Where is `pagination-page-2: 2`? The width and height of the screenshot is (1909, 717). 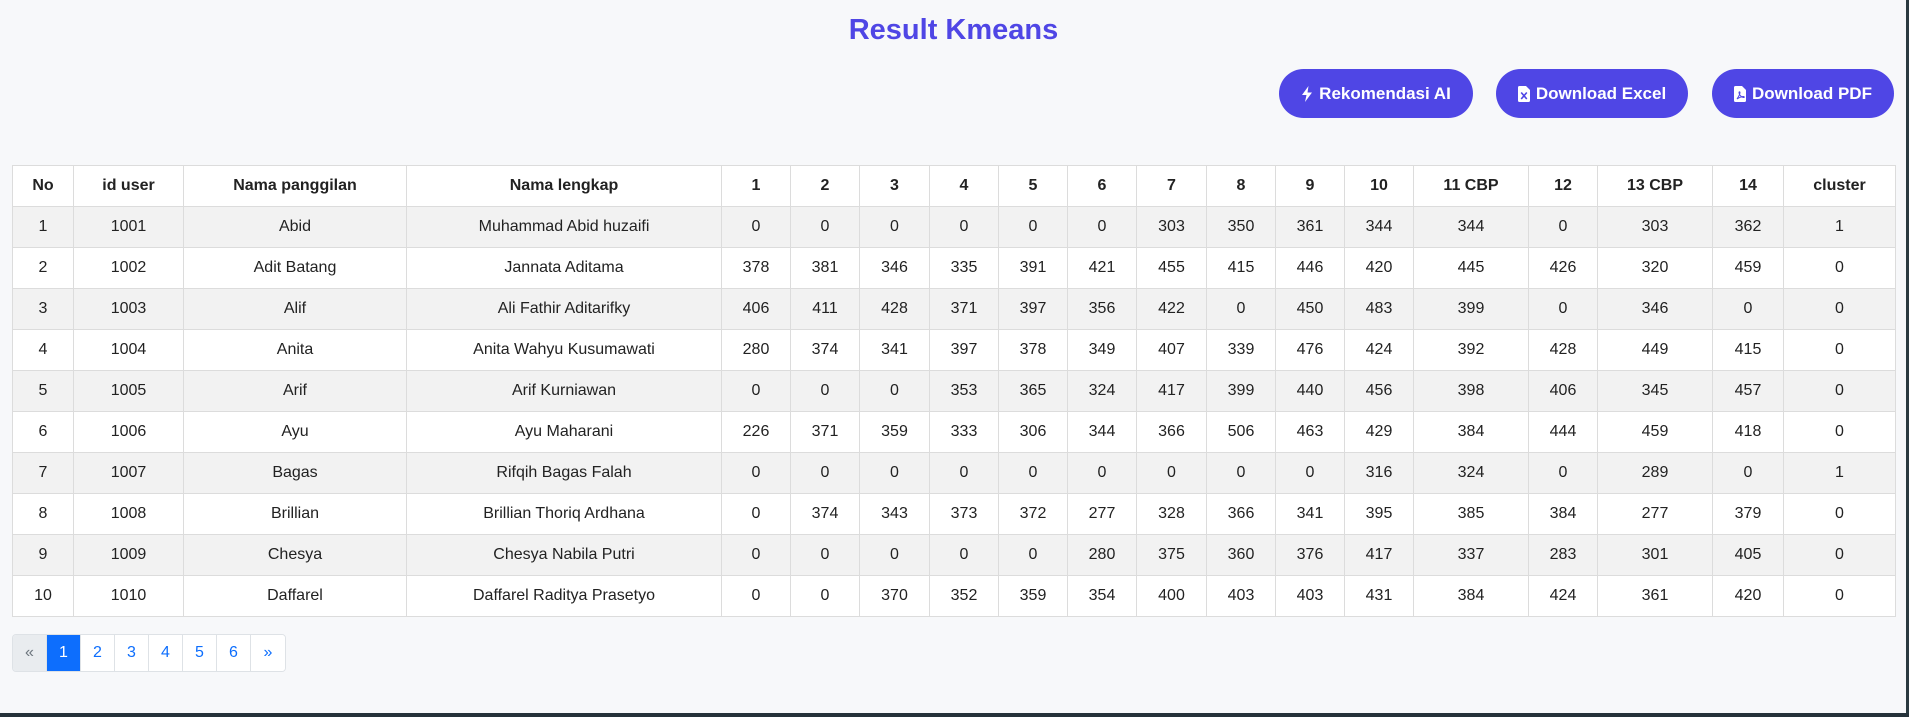
pagination-page-2: 2 is located at coordinates (98, 653).